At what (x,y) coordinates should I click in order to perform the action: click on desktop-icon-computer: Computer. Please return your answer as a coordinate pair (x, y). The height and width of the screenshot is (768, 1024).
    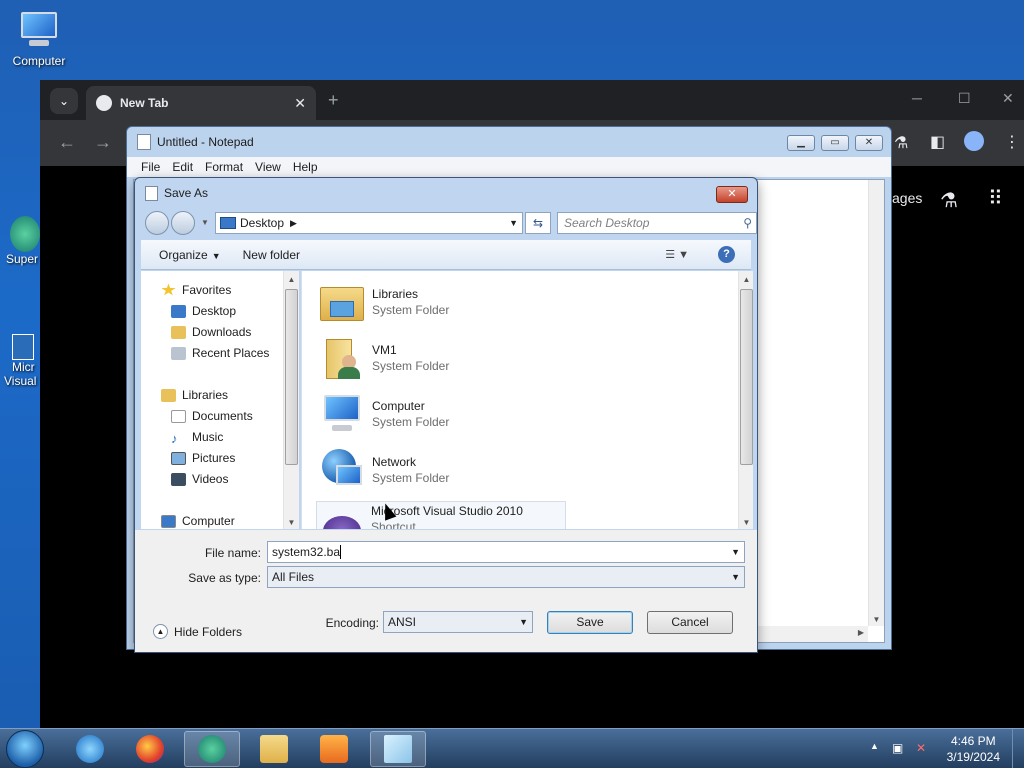
    Looking at the image, I should click on (39, 39).